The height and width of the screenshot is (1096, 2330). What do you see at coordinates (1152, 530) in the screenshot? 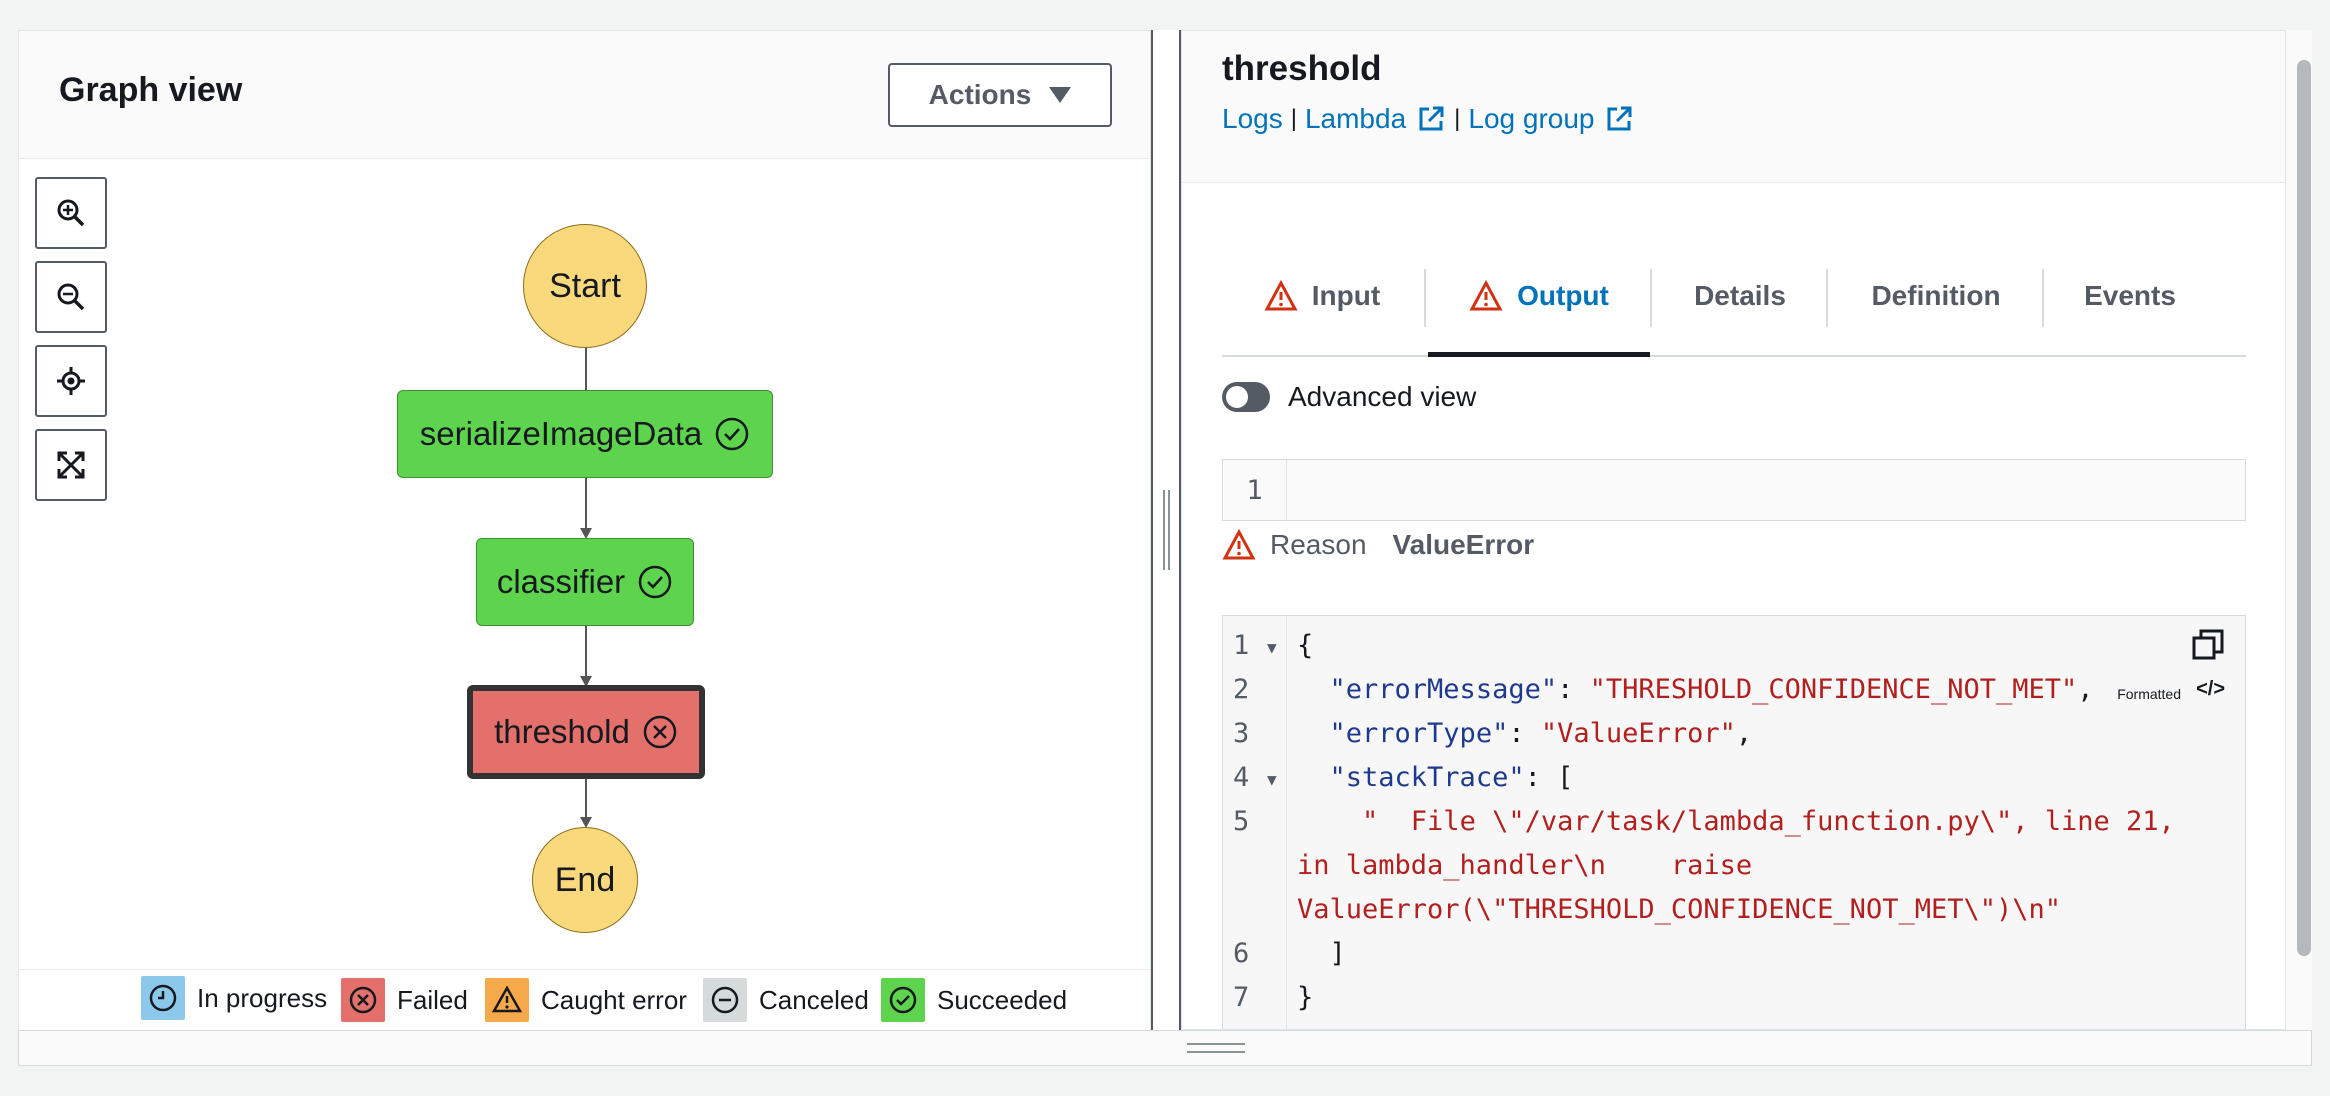
I see `splitter-line` at bounding box center [1152, 530].